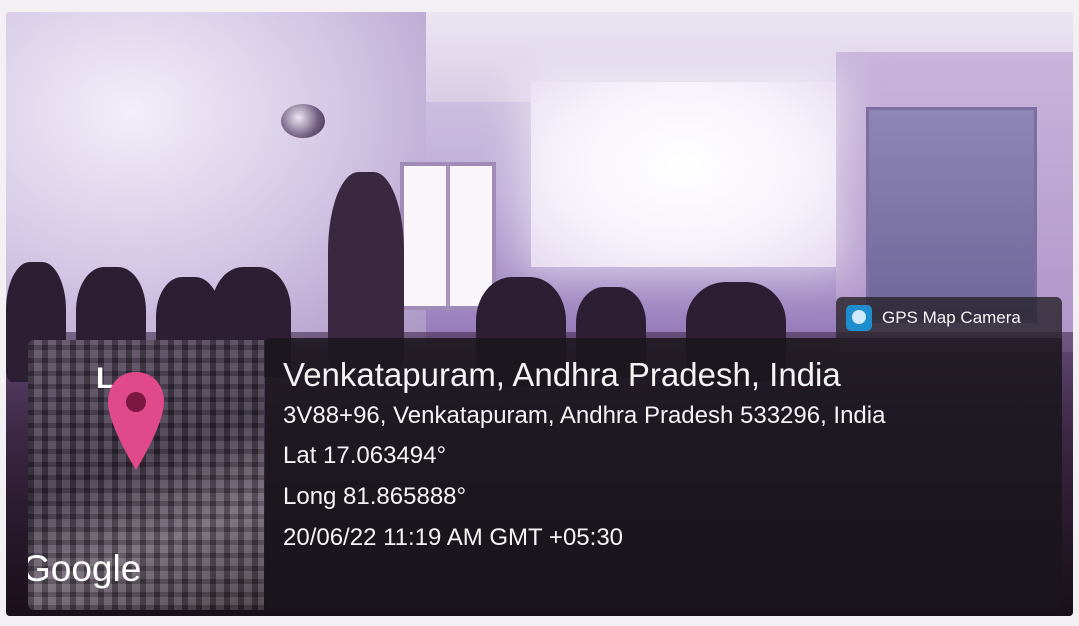  What do you see at coordinates (136, 421) in the screenshot?
I see `map-pin-icon` at bounding box center [136, 421].